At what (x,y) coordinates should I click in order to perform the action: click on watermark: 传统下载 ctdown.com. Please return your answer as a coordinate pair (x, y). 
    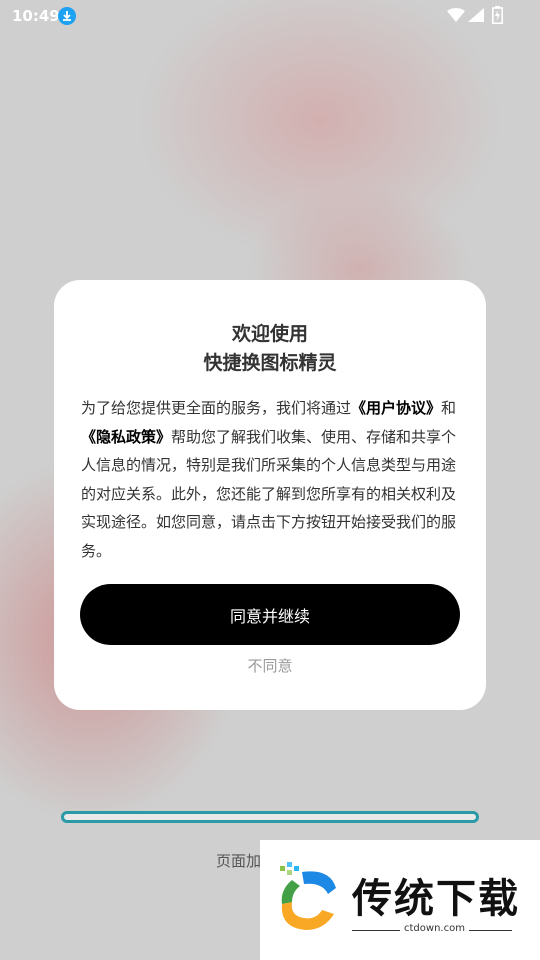
    Looking at the image, I should click on (400, 900).